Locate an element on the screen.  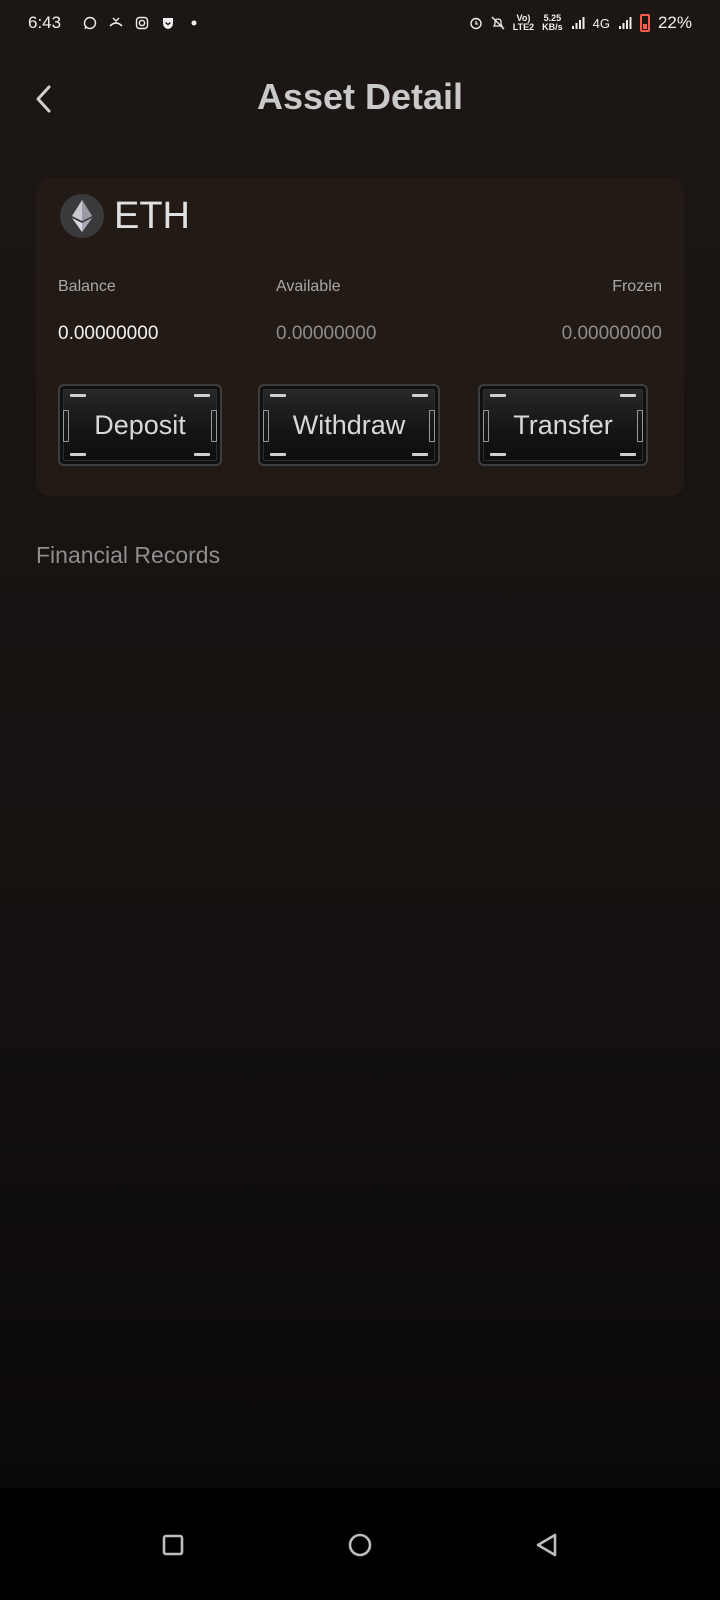
coin-symbol: ETH is located at coordinates (152, 215).